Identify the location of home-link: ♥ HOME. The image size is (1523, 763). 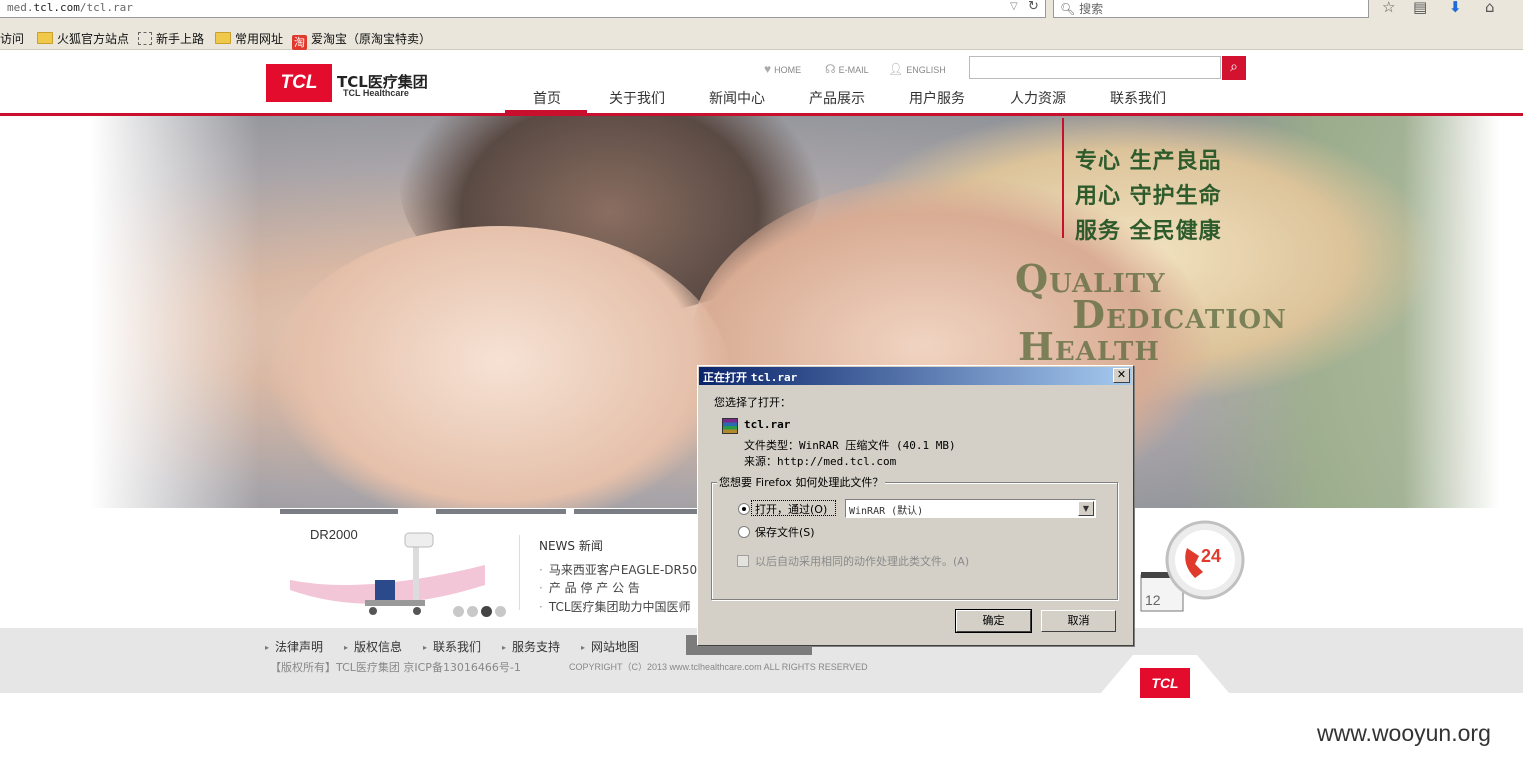
(782, 69).